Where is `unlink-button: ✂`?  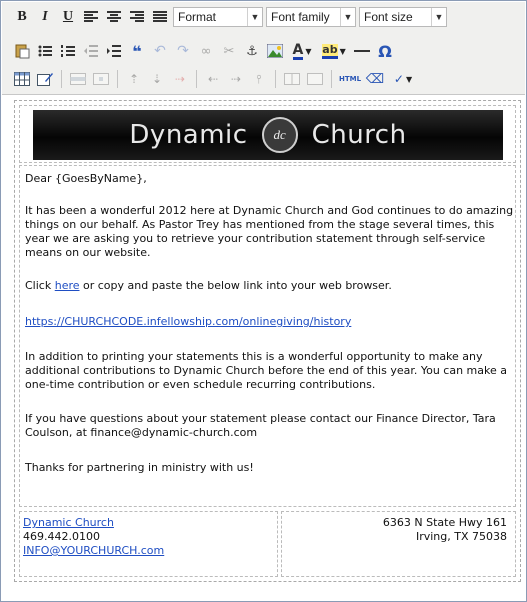 unlink-button: ✂ is located at coordinates (229, 51).